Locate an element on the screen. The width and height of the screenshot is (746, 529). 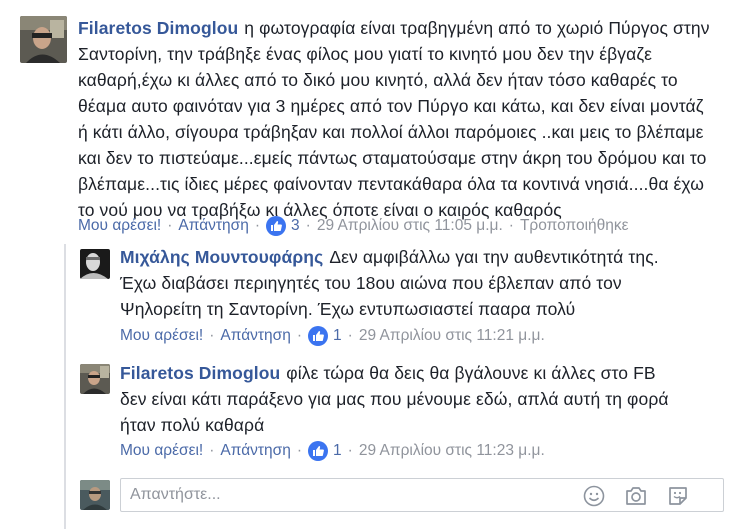
composer-avatar is located at coordinates (95, 495).